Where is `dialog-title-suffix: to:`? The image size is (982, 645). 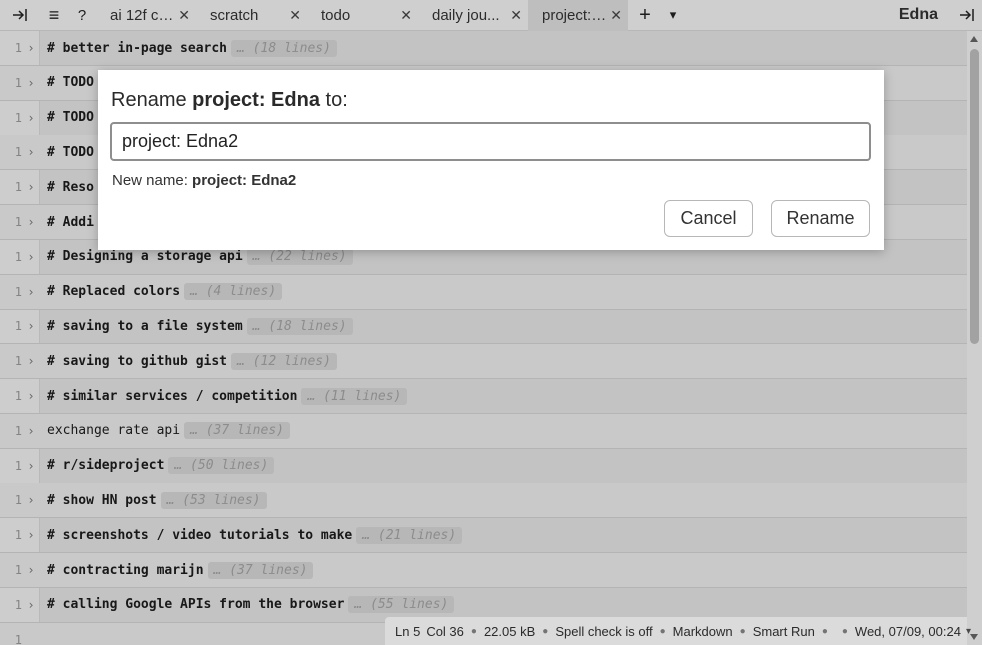 dialog-title-suffix: to: is located at coordinates (333, 100).